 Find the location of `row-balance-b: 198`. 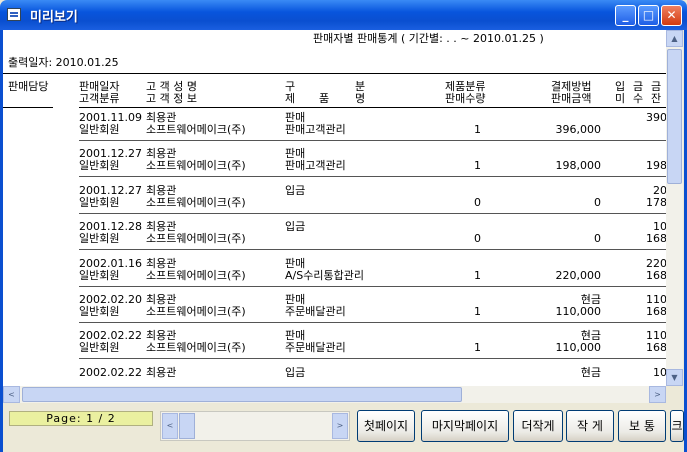

row-balance-b: 198 is located at coordinates (656, 165).